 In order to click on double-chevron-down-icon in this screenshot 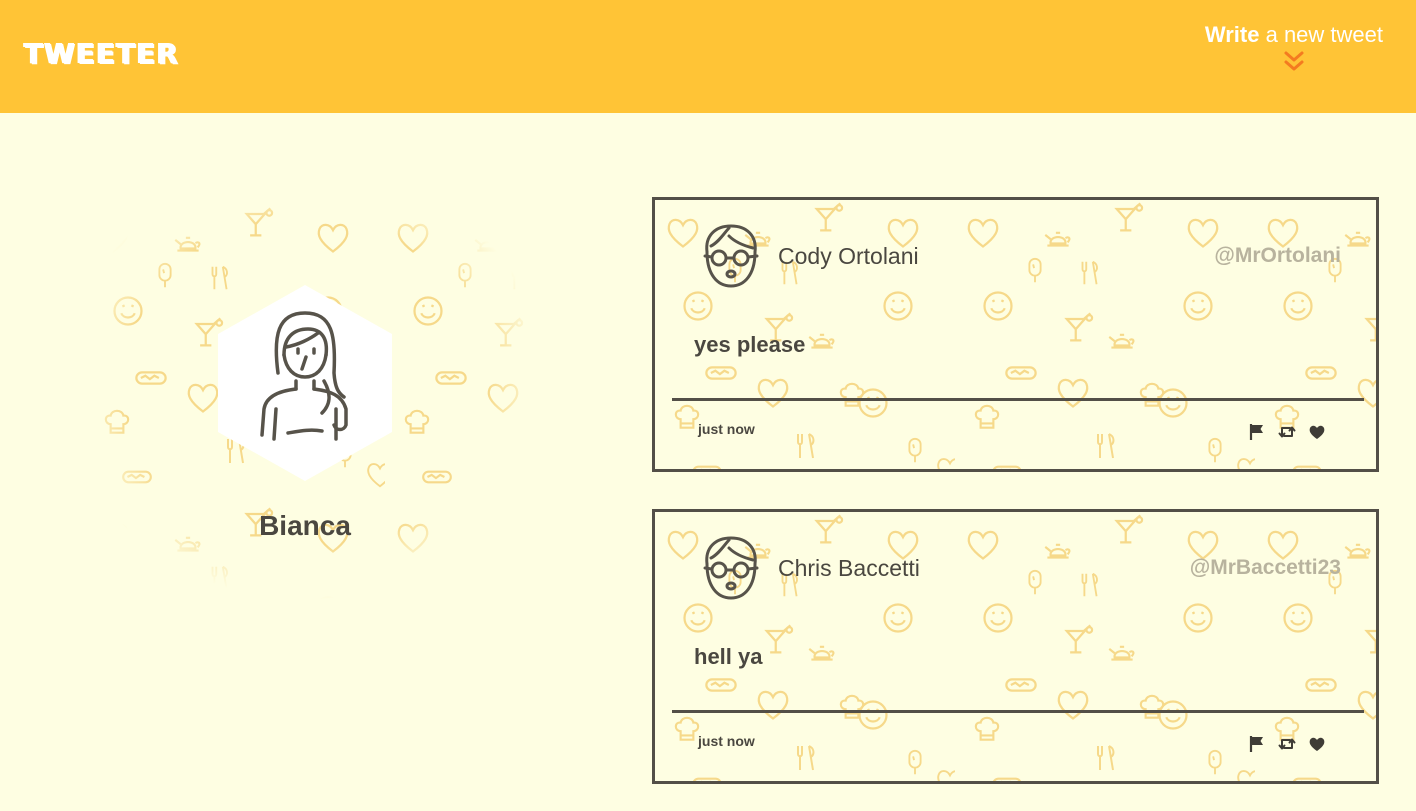, I will do `click(1294, 61)`.